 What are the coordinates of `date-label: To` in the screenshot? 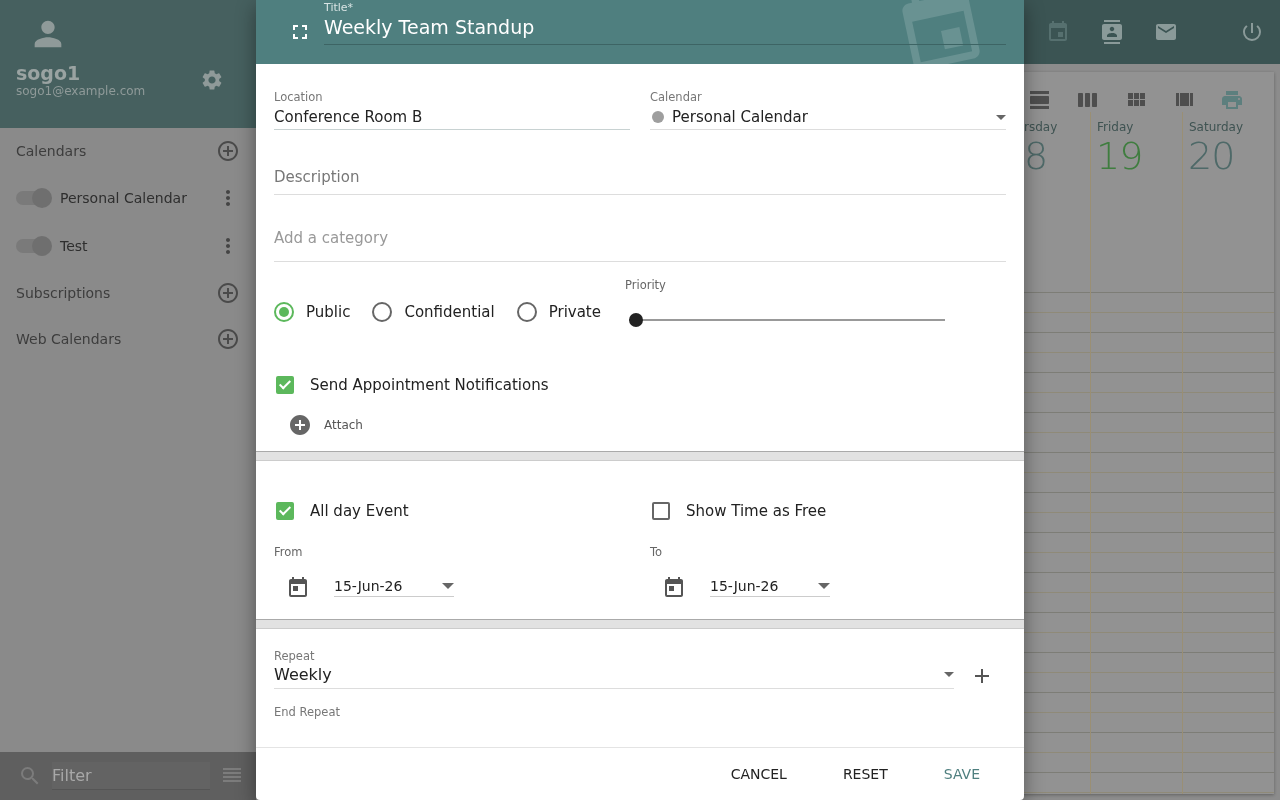 It's located at (657, 552).